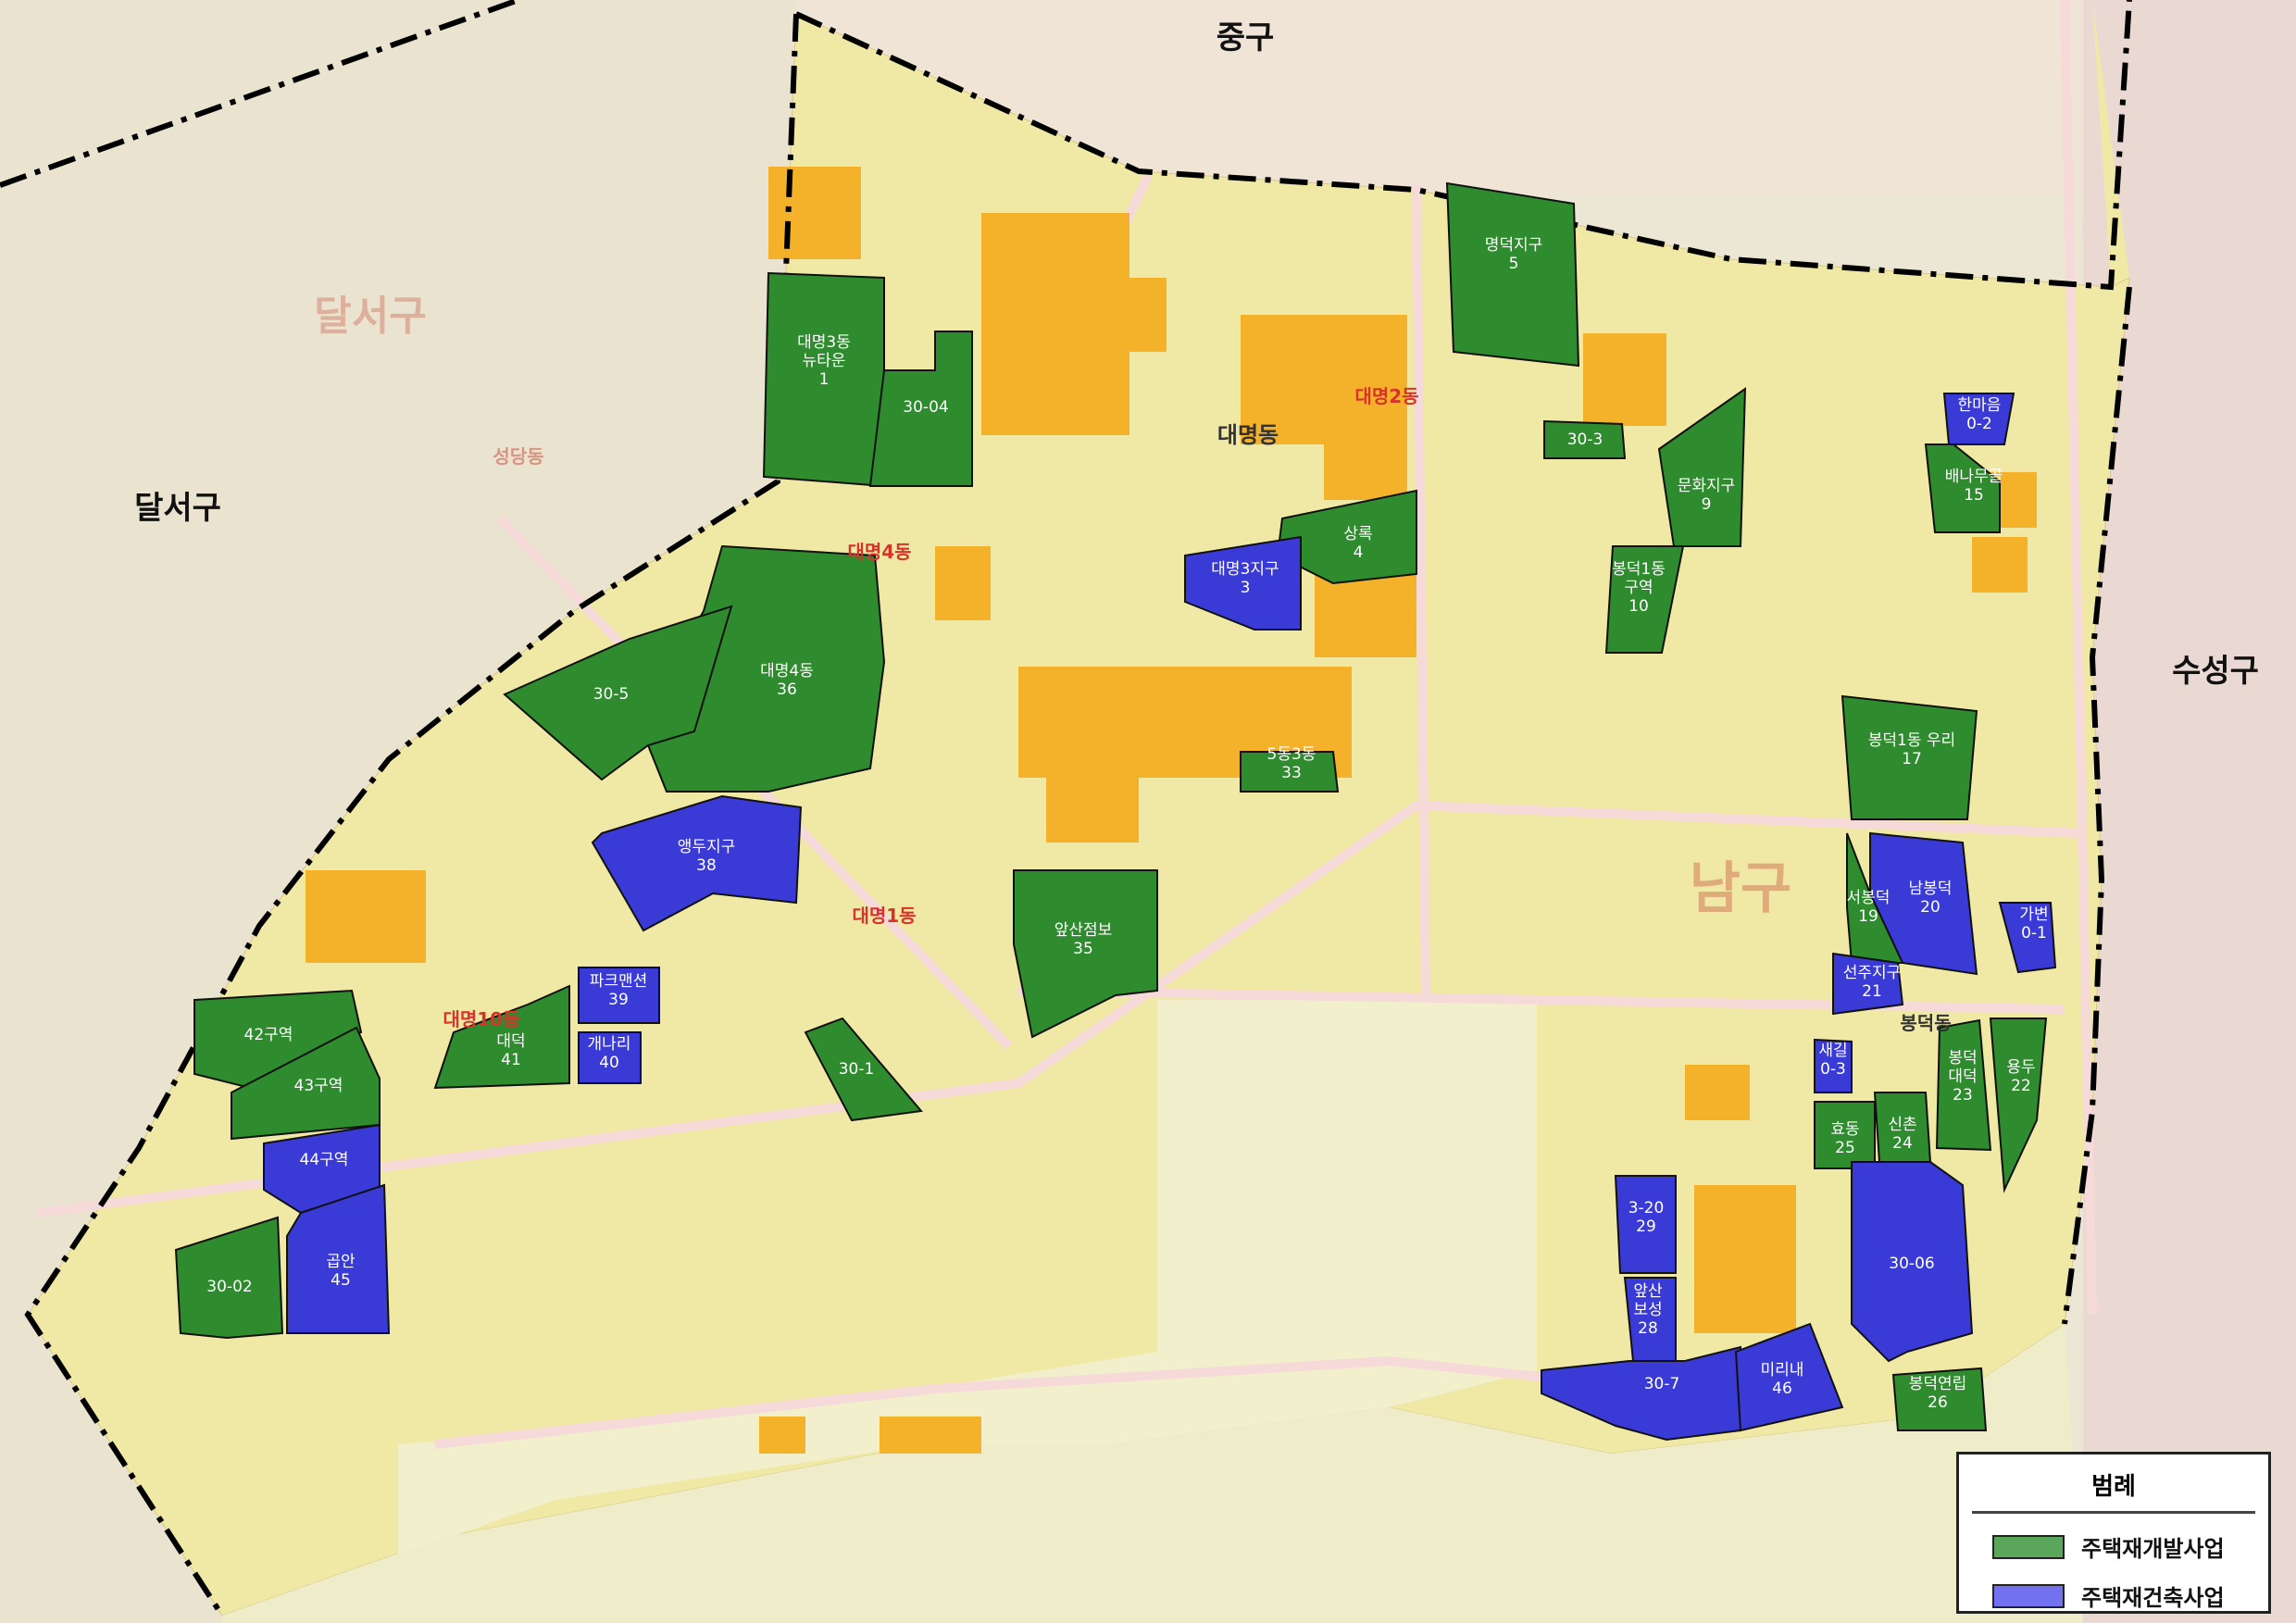  What do you see at coordinates (324, 1160) in the screenshot?
I see `zone-label-31: 44구역` at bounding box center [324, 1160].